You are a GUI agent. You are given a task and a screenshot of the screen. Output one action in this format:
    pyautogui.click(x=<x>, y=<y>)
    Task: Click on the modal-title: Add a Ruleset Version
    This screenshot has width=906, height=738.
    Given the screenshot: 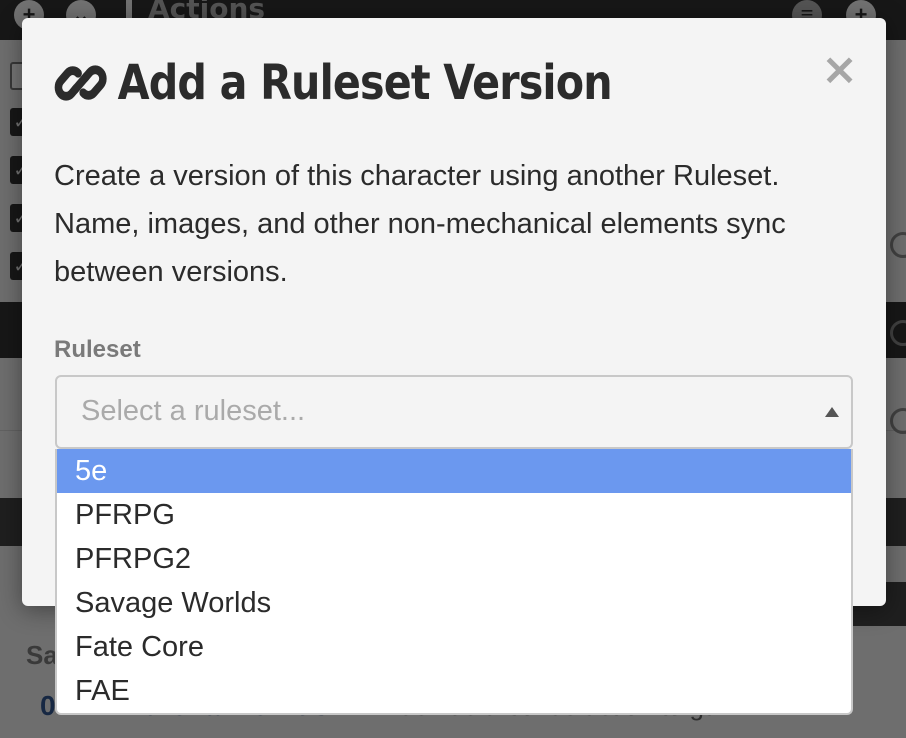 What is the action you would take?
    pyautogui.click(x=333, y=83)
    